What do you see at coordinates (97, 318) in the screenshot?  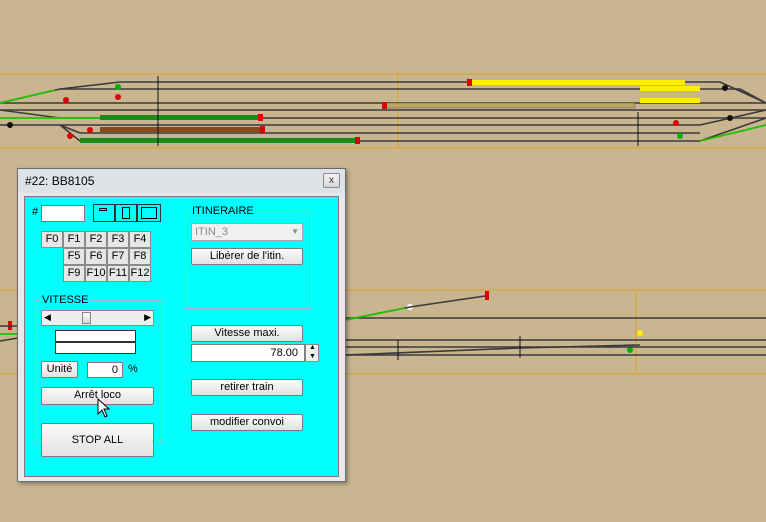 I see `speed-slider: ◀ ▶` at bounding box center [97, 318].